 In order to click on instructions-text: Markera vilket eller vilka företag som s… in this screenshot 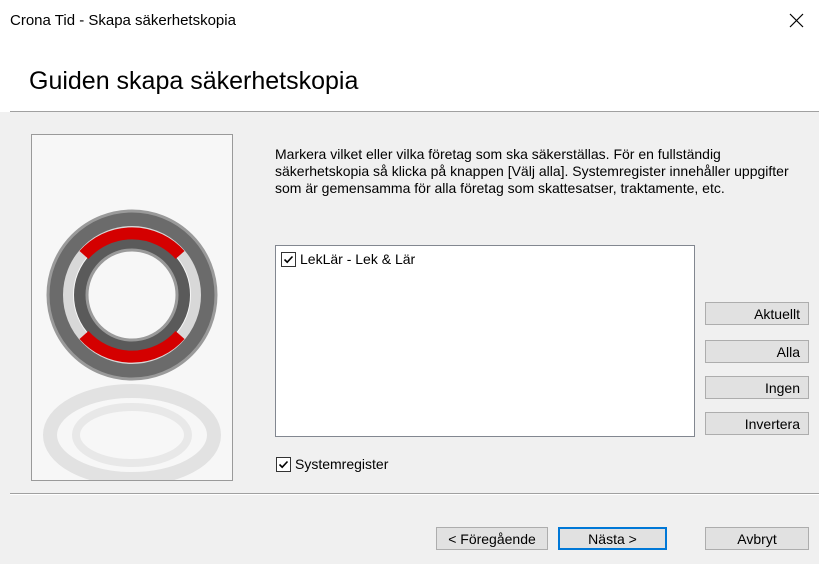, I will do `click(532, 171)`.